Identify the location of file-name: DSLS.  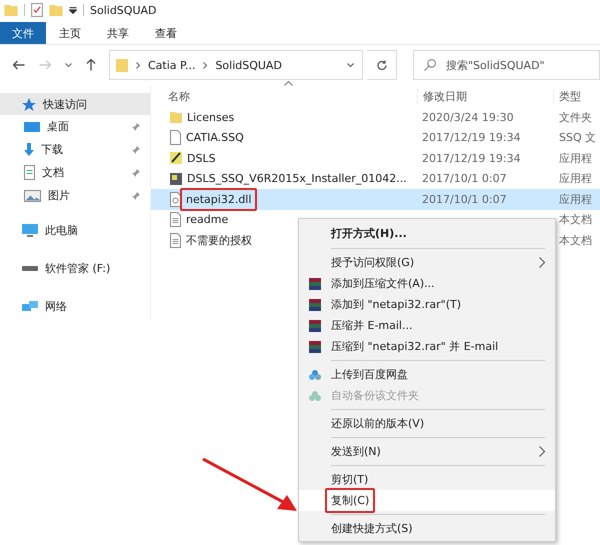
(201, 158).